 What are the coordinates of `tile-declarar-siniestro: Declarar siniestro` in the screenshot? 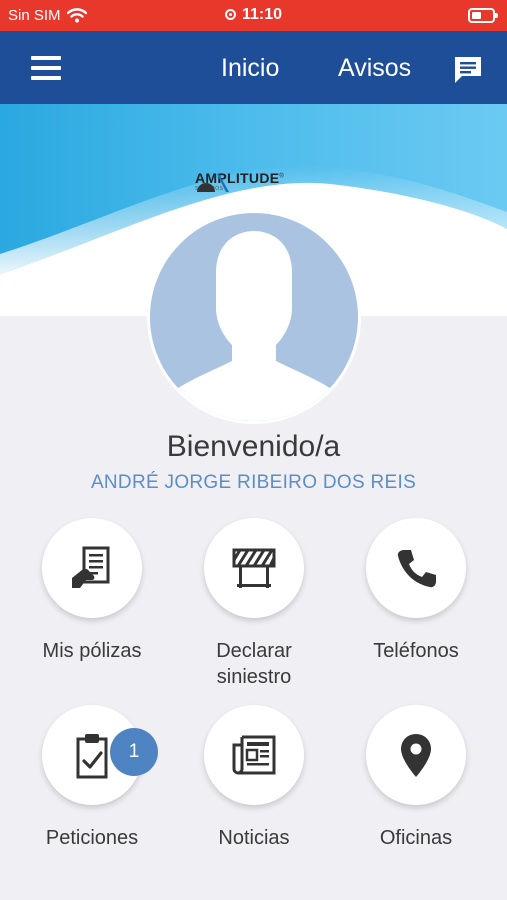 It's located at (254, 604).